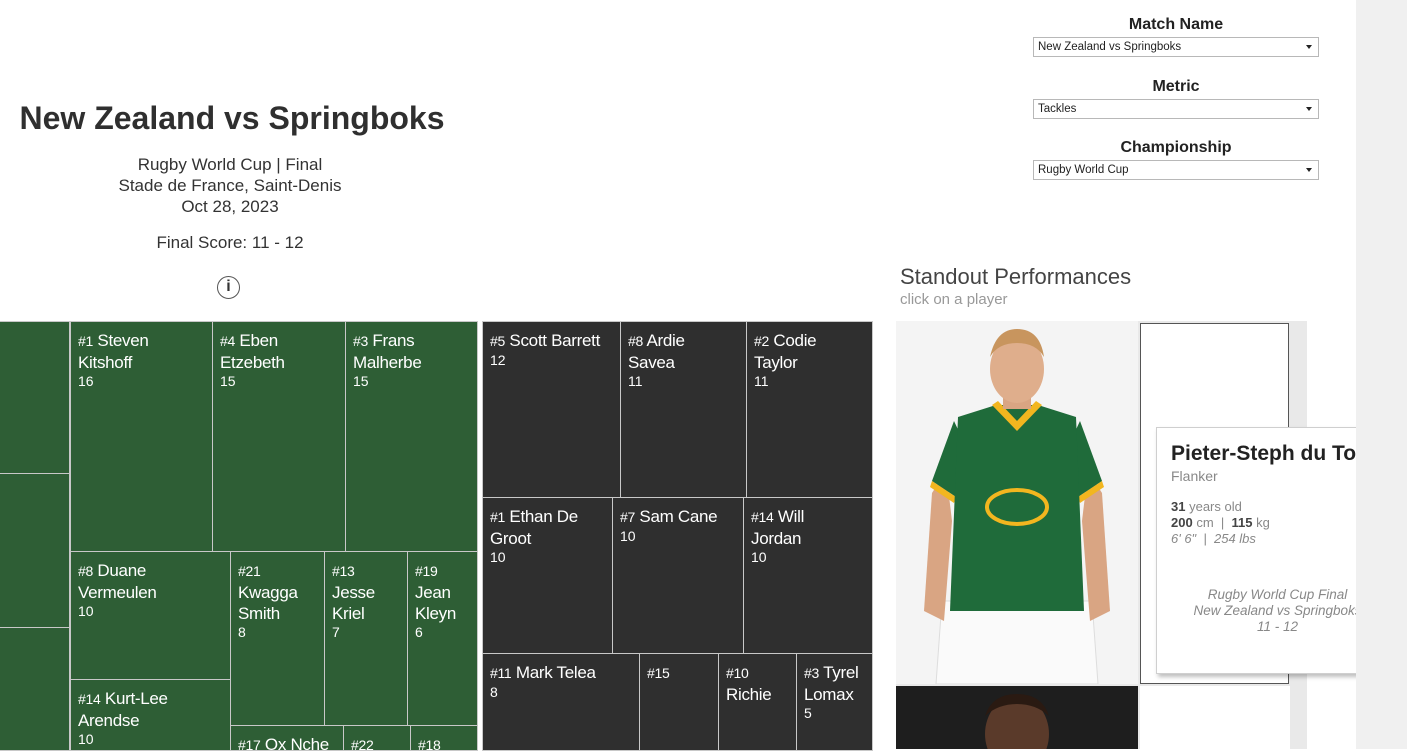 The height and width of the screenshot is (751, 1407). I want to click on player-name: Eben, so click(258, 340).